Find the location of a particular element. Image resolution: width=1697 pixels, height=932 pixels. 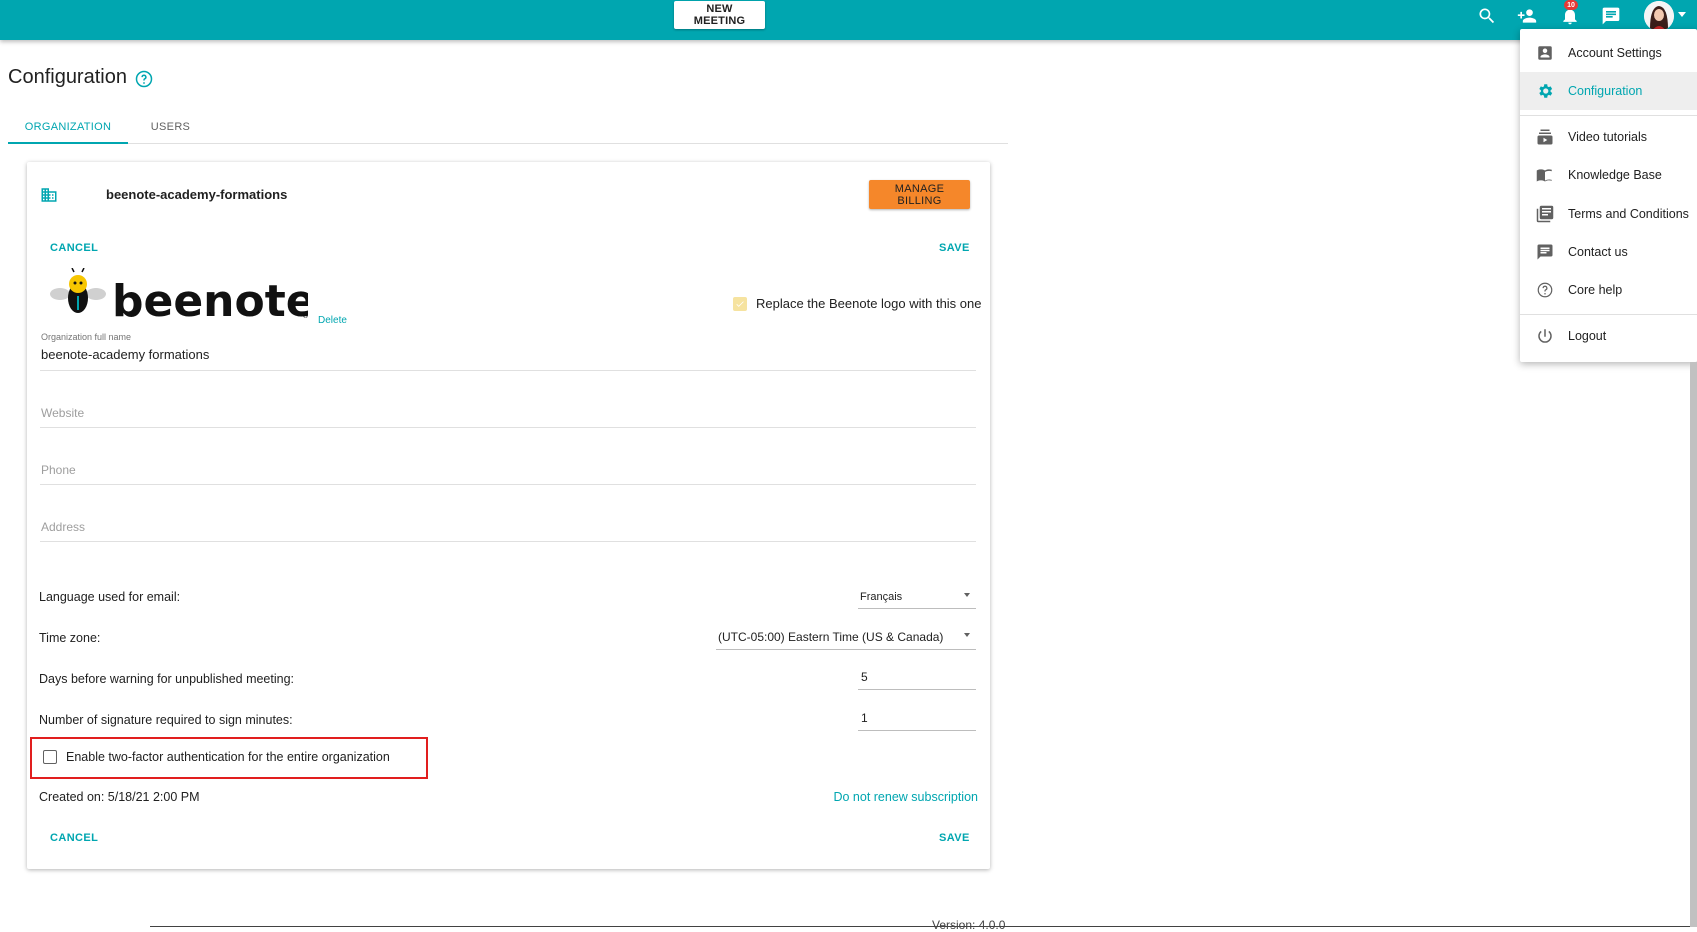

avatar-dropdown-caret-icon is located at coordinates (1682, 14).